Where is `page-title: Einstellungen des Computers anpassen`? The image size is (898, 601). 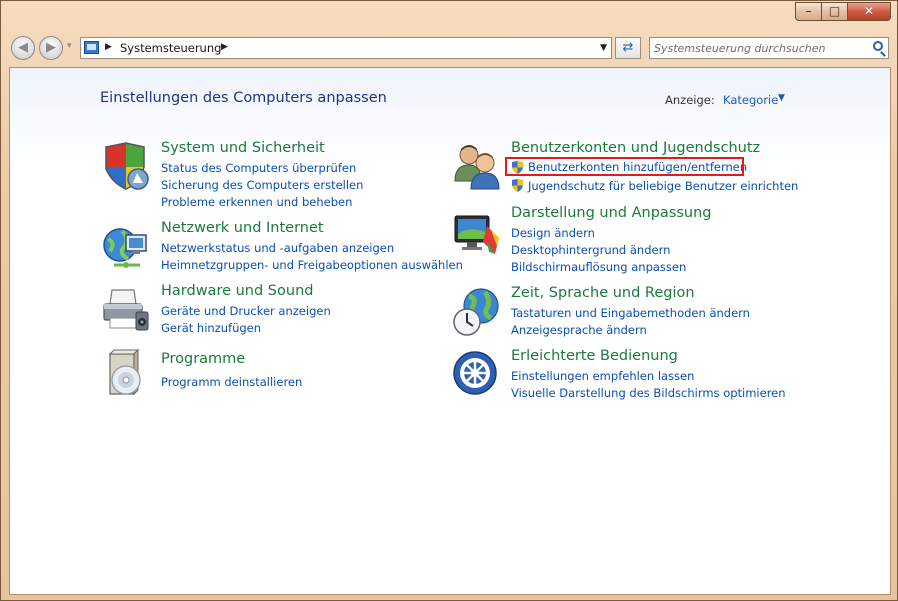
page-title: Einstellungen des Computers anpassen is located at coordinates (243, 98).